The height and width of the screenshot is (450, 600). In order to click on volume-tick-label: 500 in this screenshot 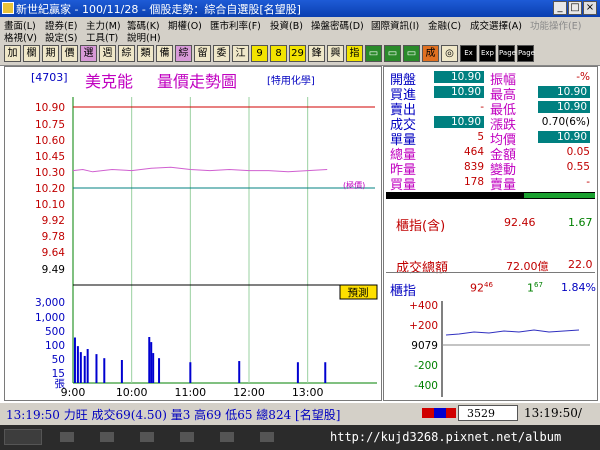, I will do `click(55, 332)`.